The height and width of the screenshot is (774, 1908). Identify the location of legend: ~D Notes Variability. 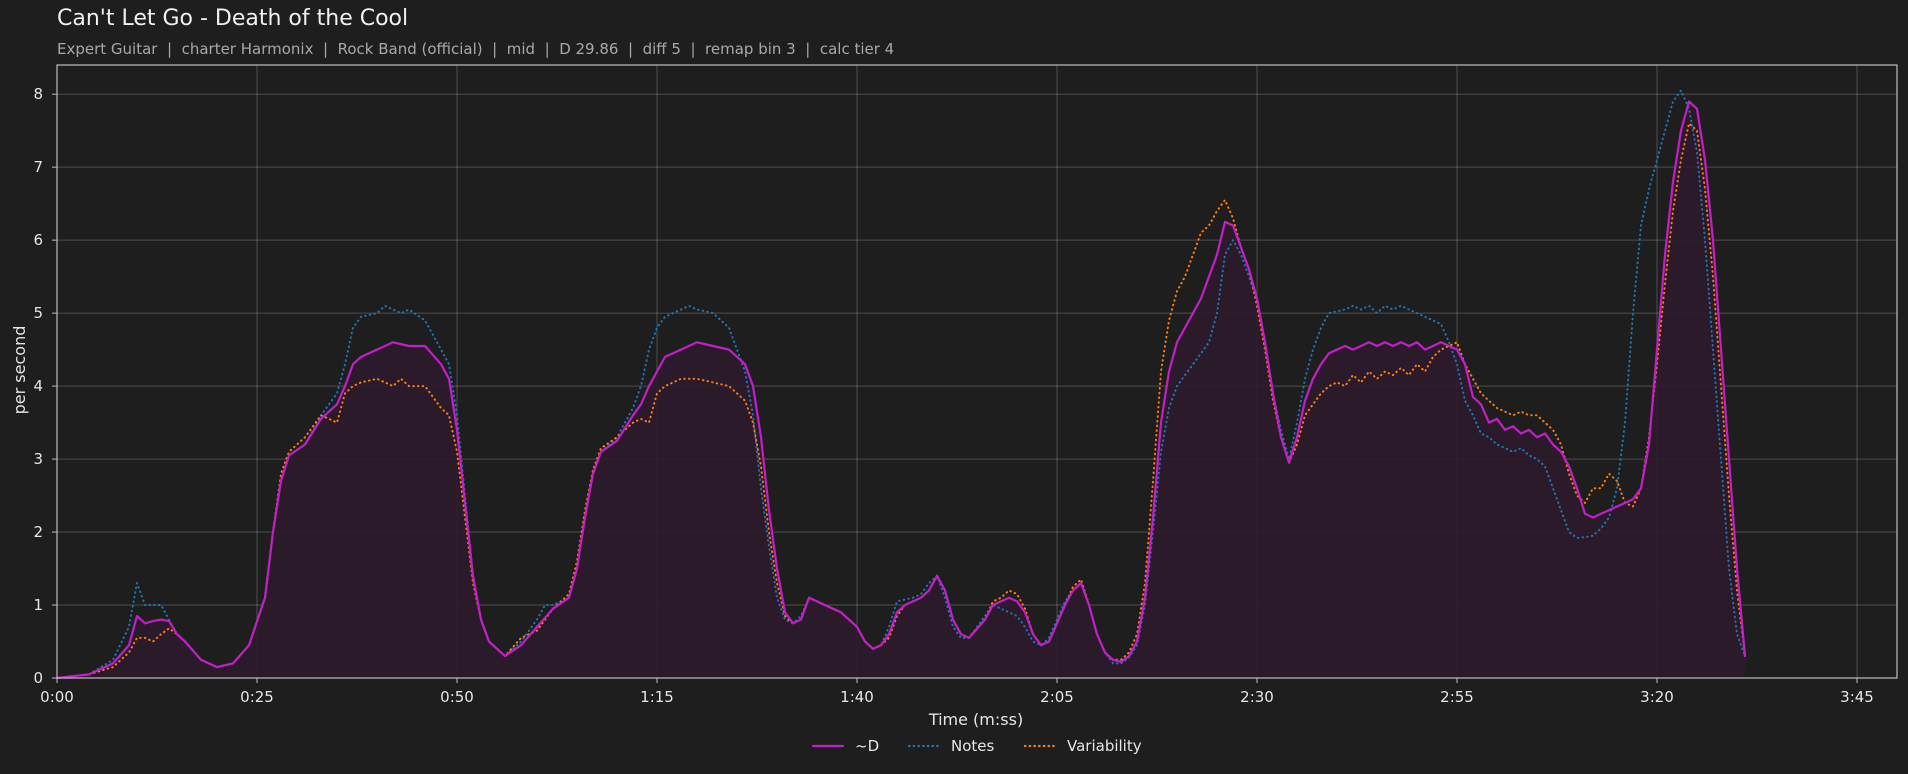
(976, 746).